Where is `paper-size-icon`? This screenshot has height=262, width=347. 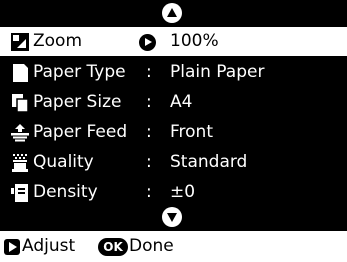 paper-size-icon is located at coordinates (20, 103).